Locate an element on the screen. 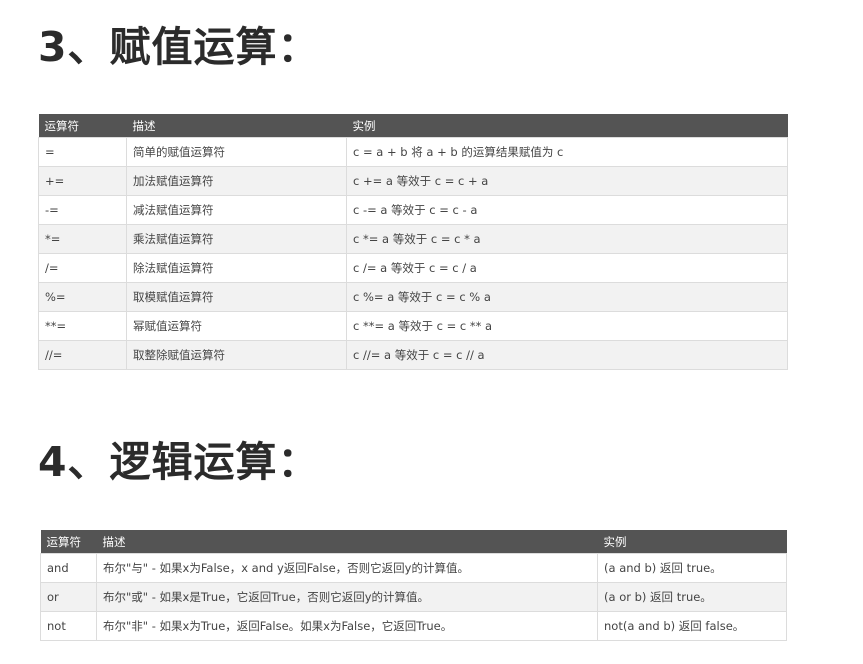  description-cell: 幂赋值运算符 is located at coordinates (236, 326).